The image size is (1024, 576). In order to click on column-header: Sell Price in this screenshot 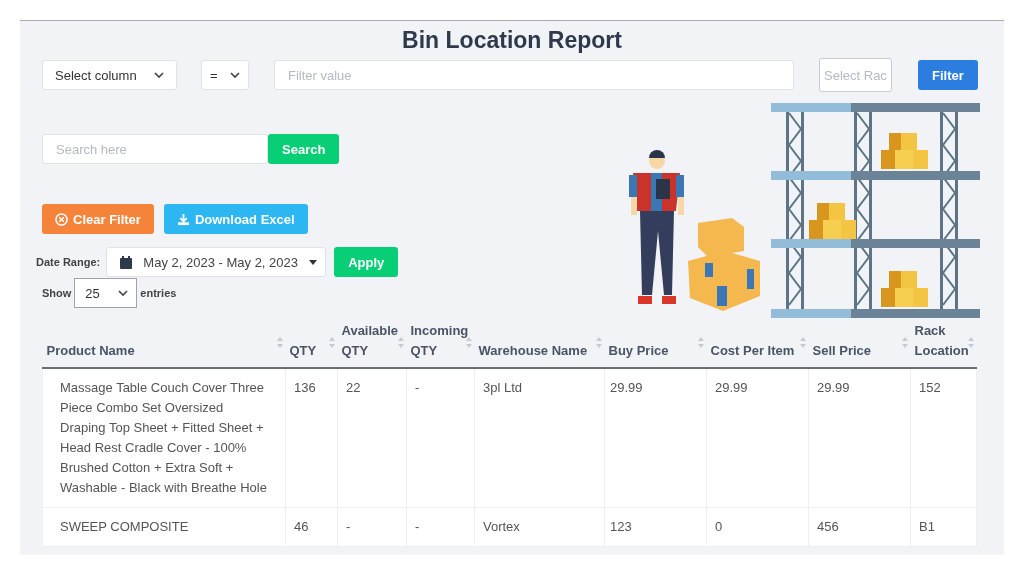, I will do `click(859, 351)`.